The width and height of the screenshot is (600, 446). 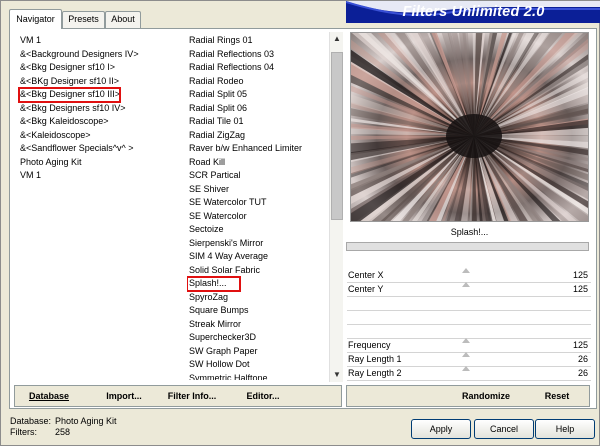 What do you see at coordinates (258, 95) in the screenshot?
I see `filter-item: Radial Split 05` at bounding box center [258, 95].